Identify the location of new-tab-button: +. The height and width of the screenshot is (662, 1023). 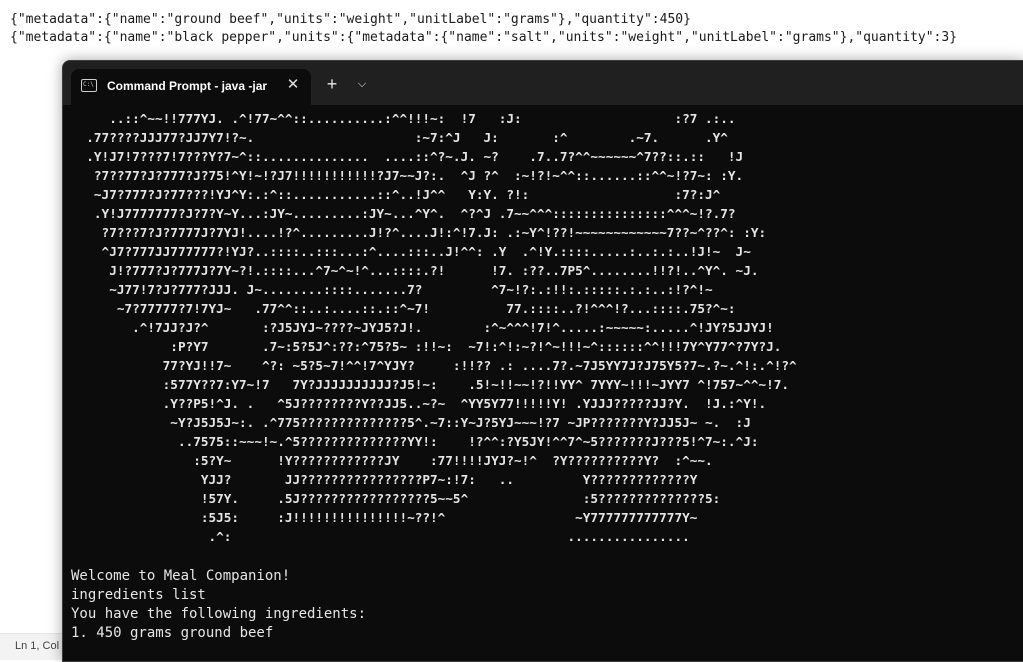
(332, 84).